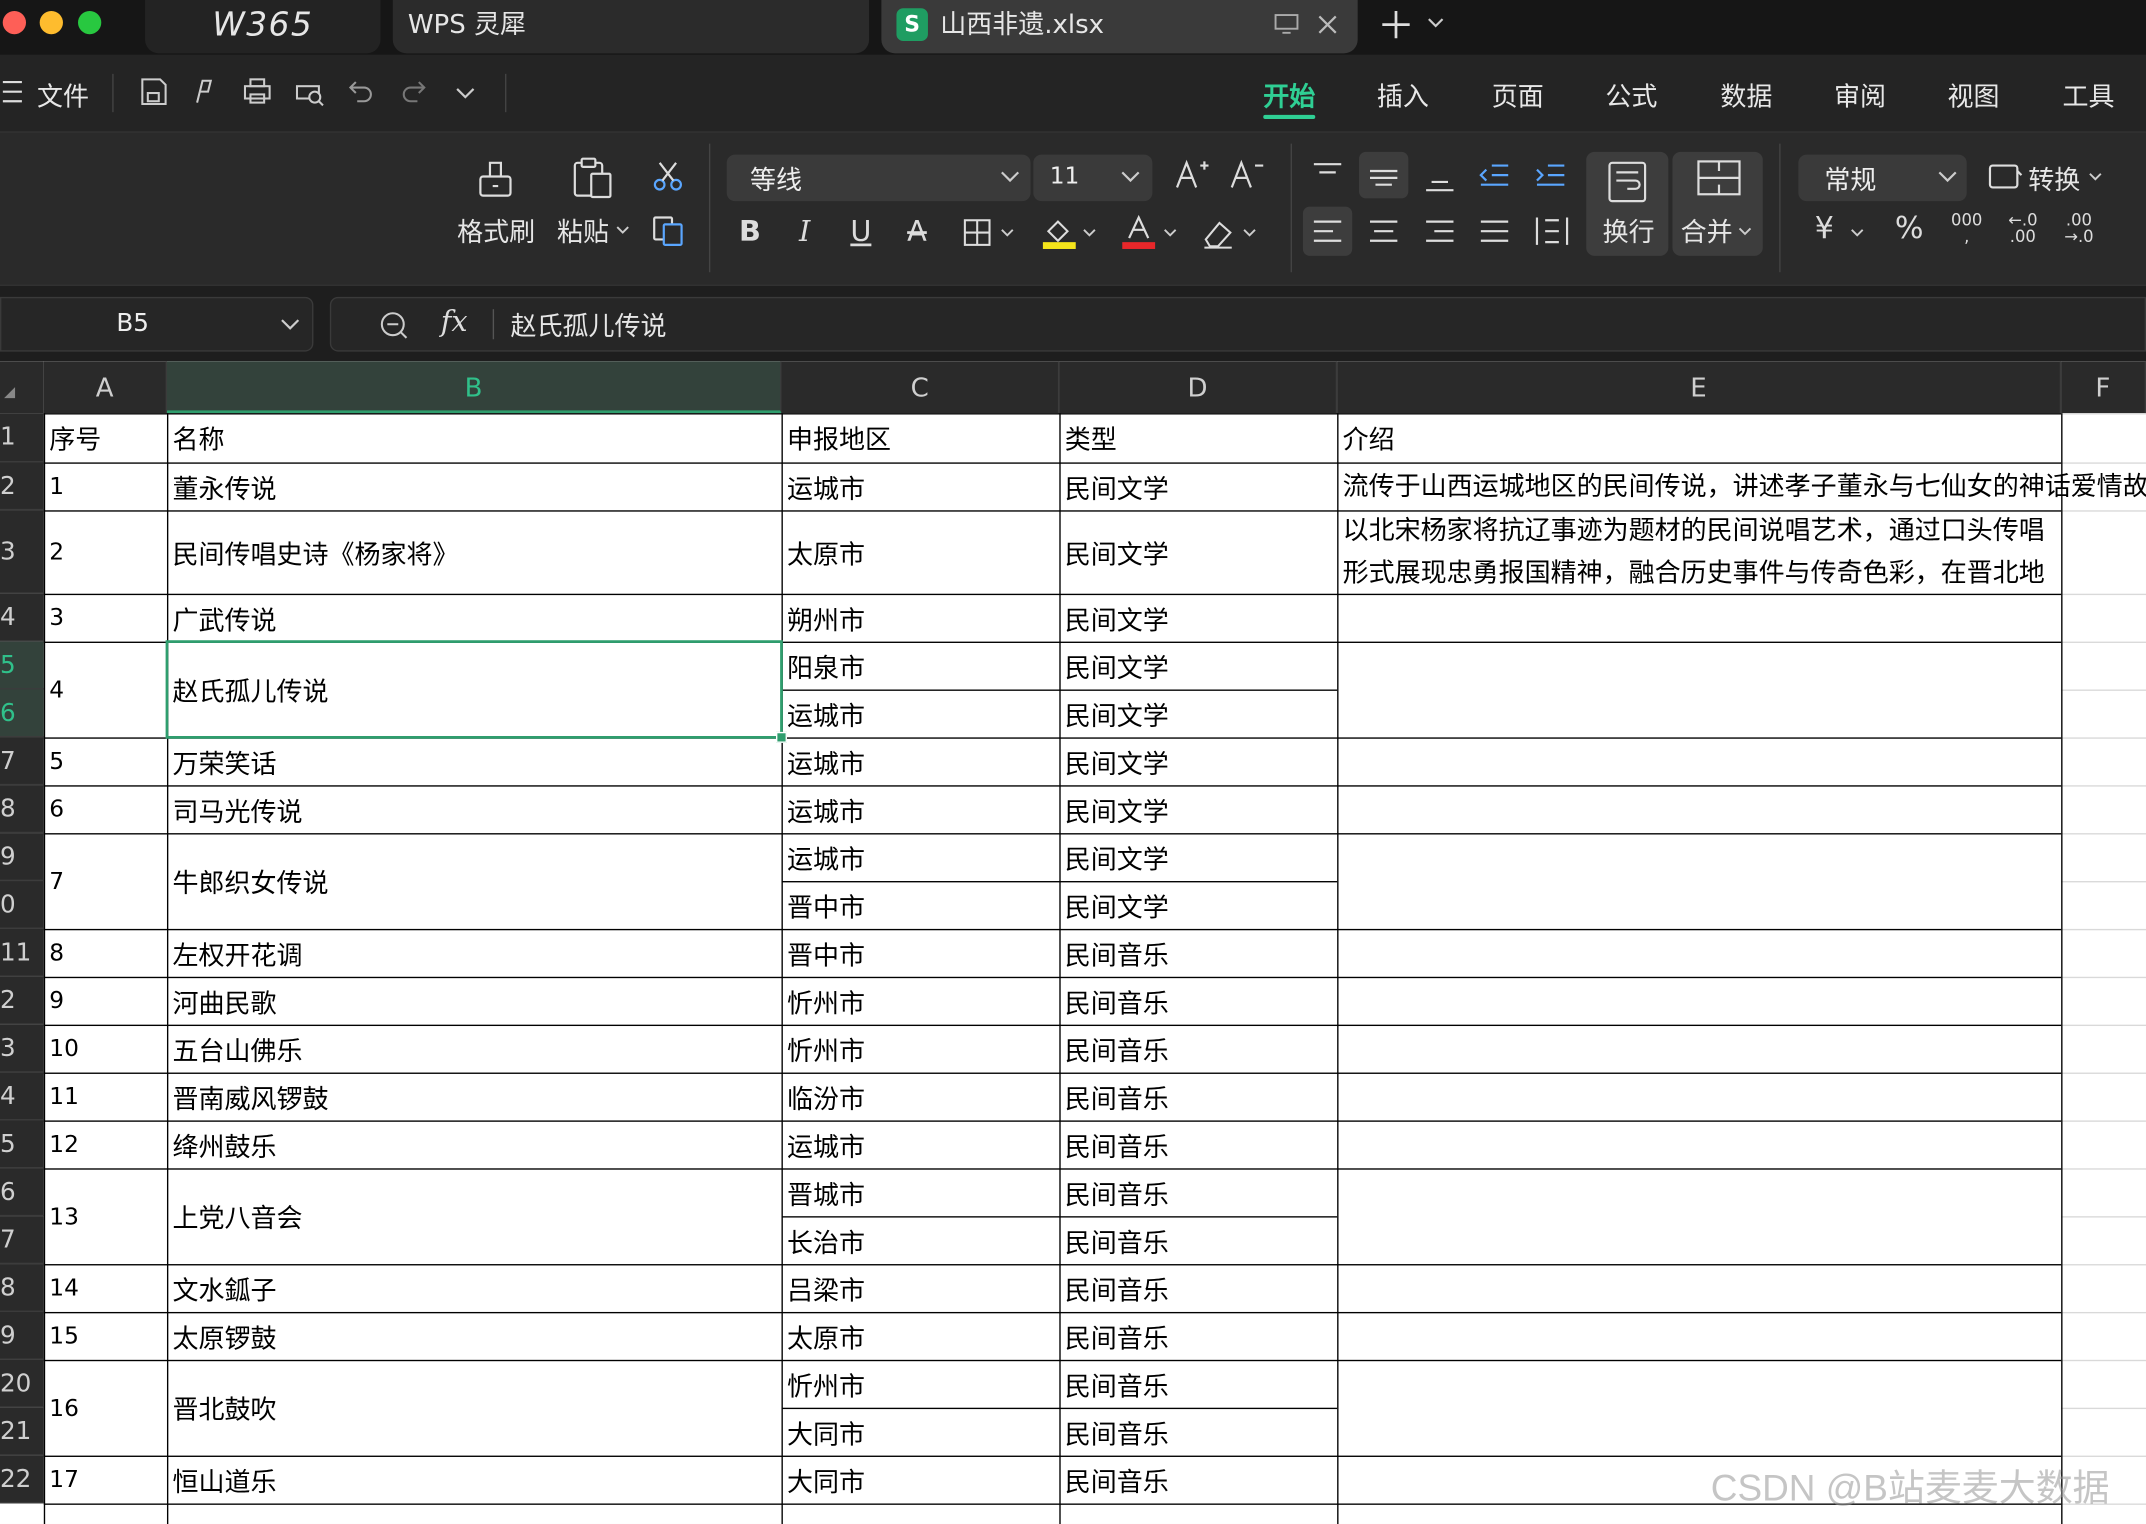 Image resolution: width=2146 pixels, height=1524 pixels. I want to click on tab-home: 开始, so click(1289, 95).